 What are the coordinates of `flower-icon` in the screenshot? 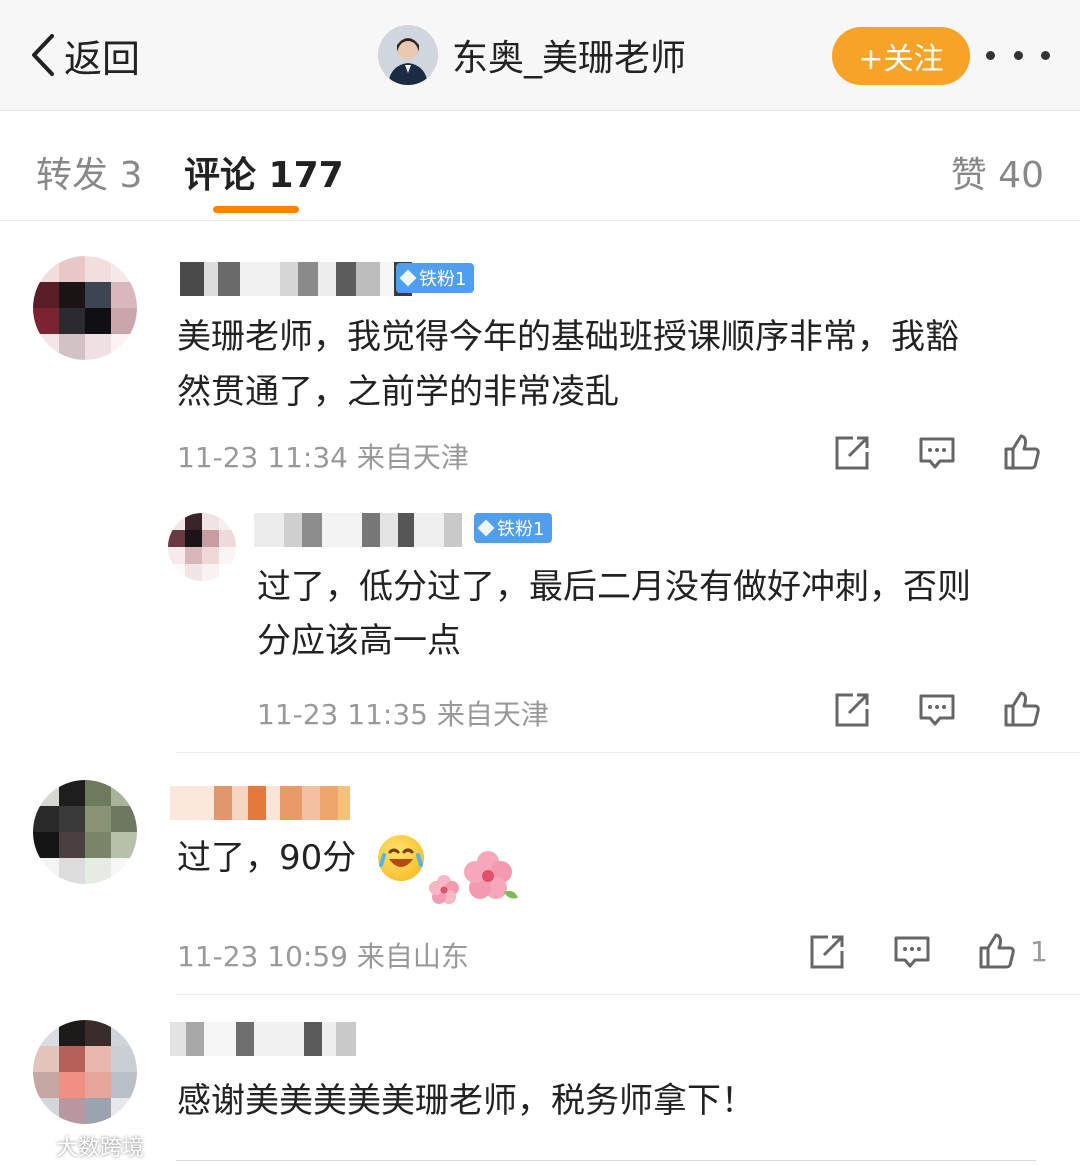 It's located at (473, 877).